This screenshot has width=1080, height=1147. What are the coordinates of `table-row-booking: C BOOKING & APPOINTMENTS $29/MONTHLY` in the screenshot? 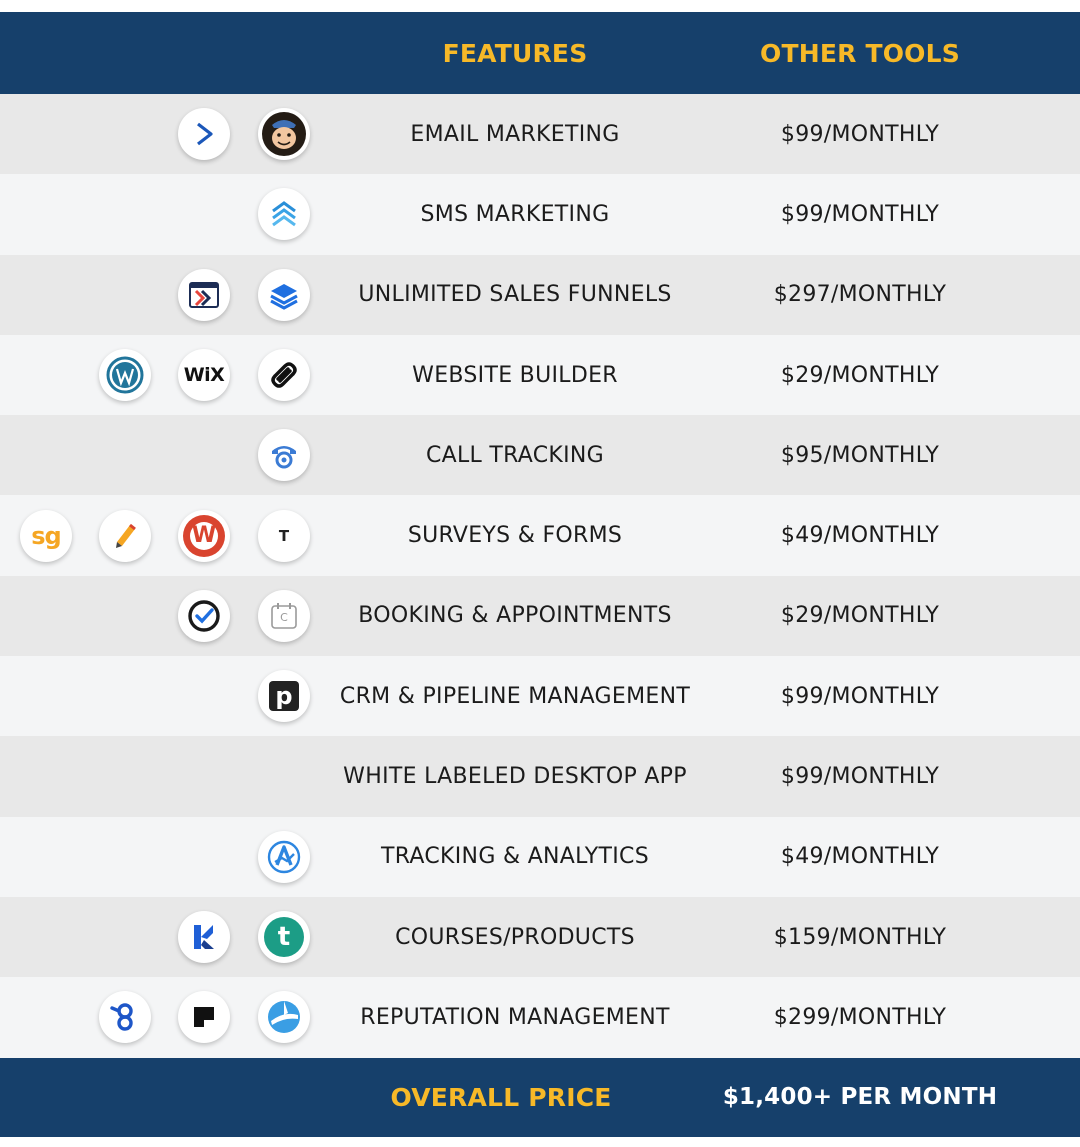 It's located at (540, 616).